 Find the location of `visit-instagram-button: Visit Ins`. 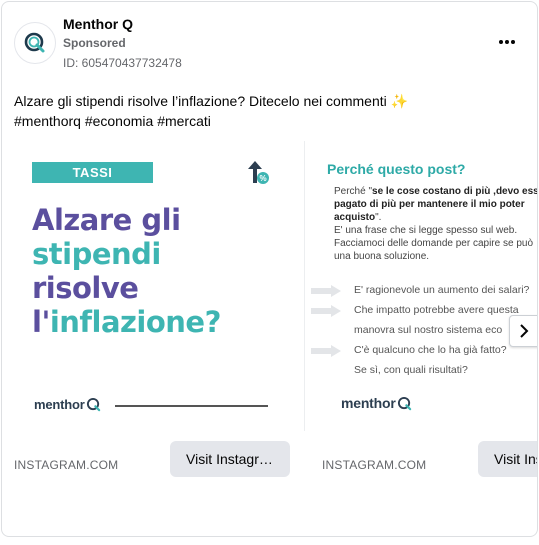

visit-instagram-button: Visit Ins is located at coordinates (507, 459).